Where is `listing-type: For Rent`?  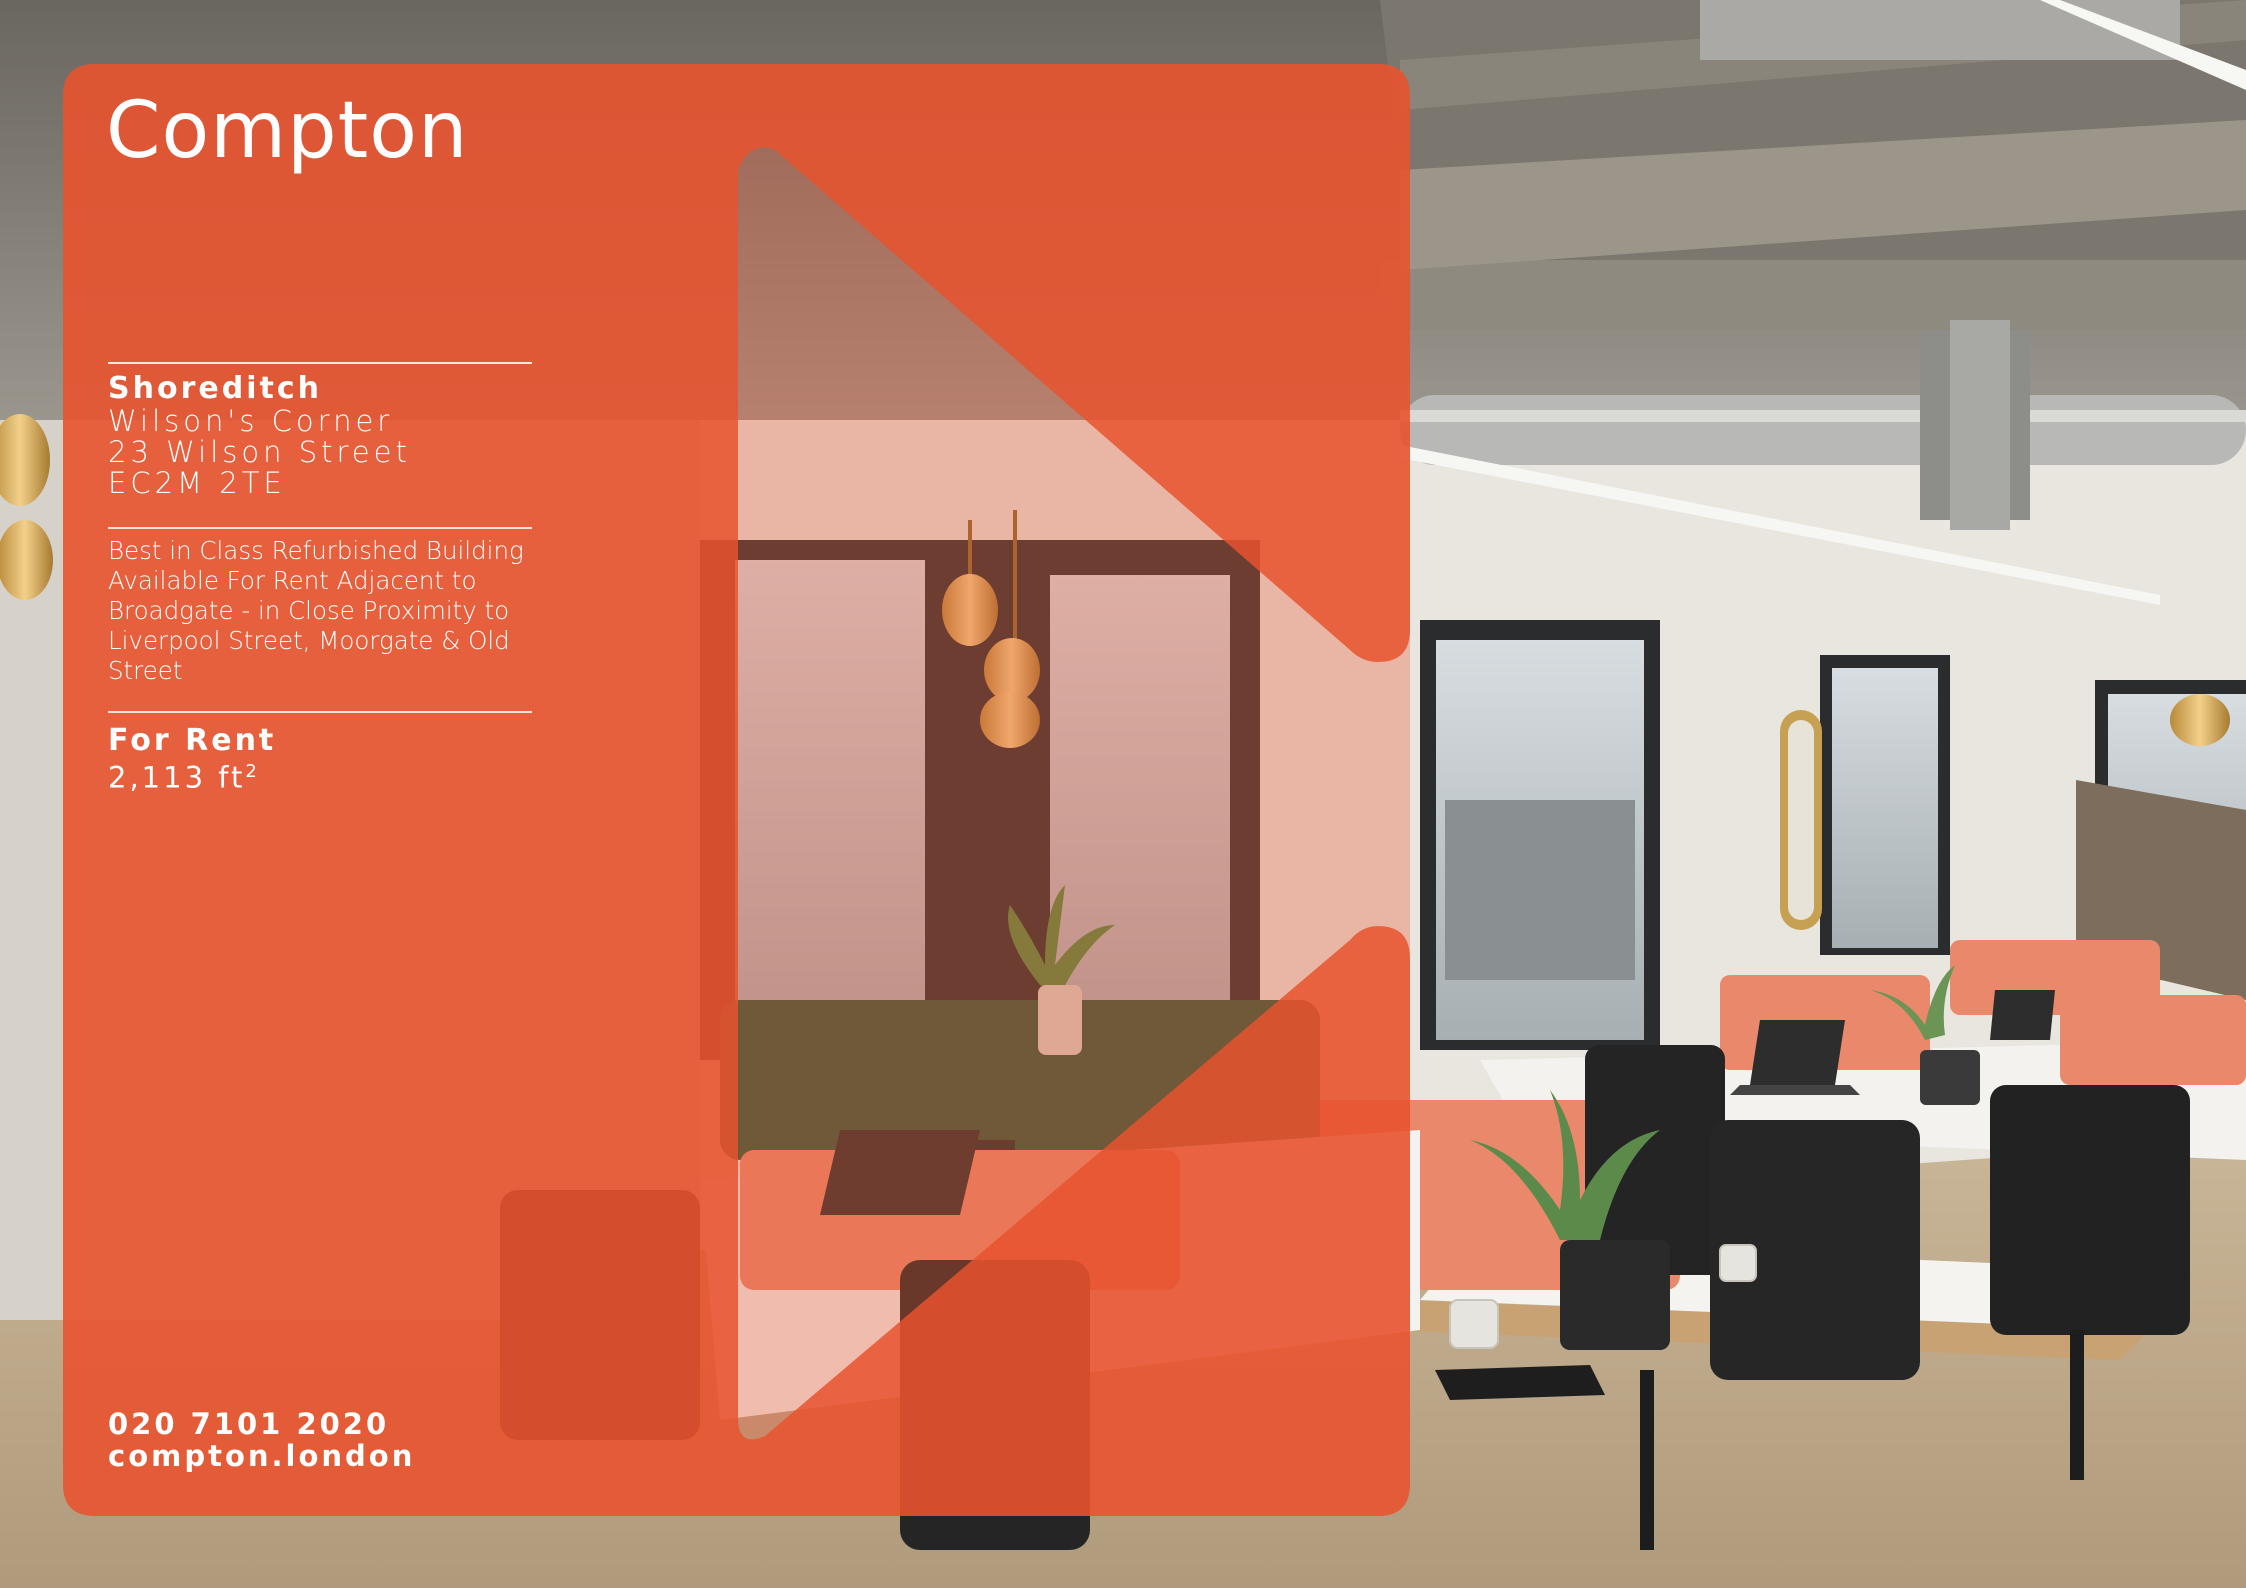
listing-type: For Rent is located at coordinates (192, 740).